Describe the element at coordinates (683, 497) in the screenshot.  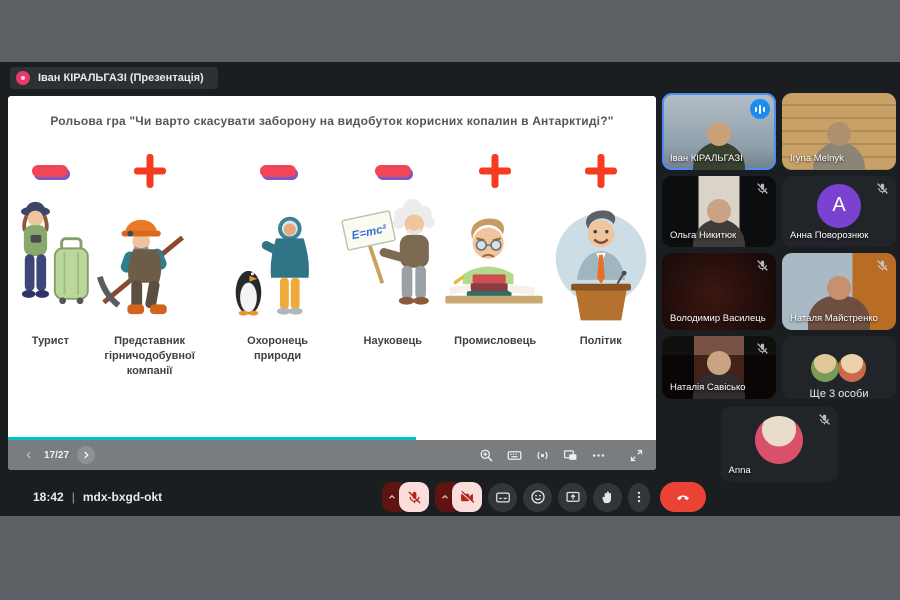
I see `end-call-button` at that location.